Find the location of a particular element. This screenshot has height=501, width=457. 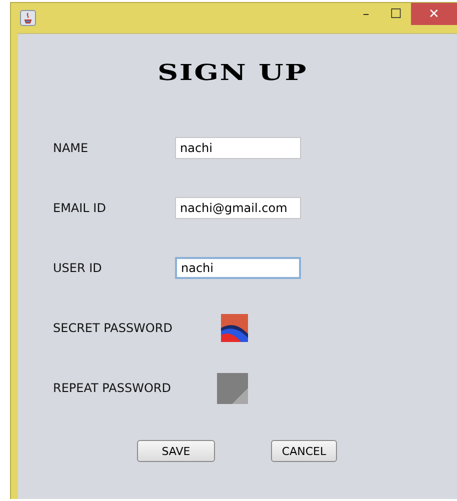

field-label: USER ID is located at coordinates (78, 268).